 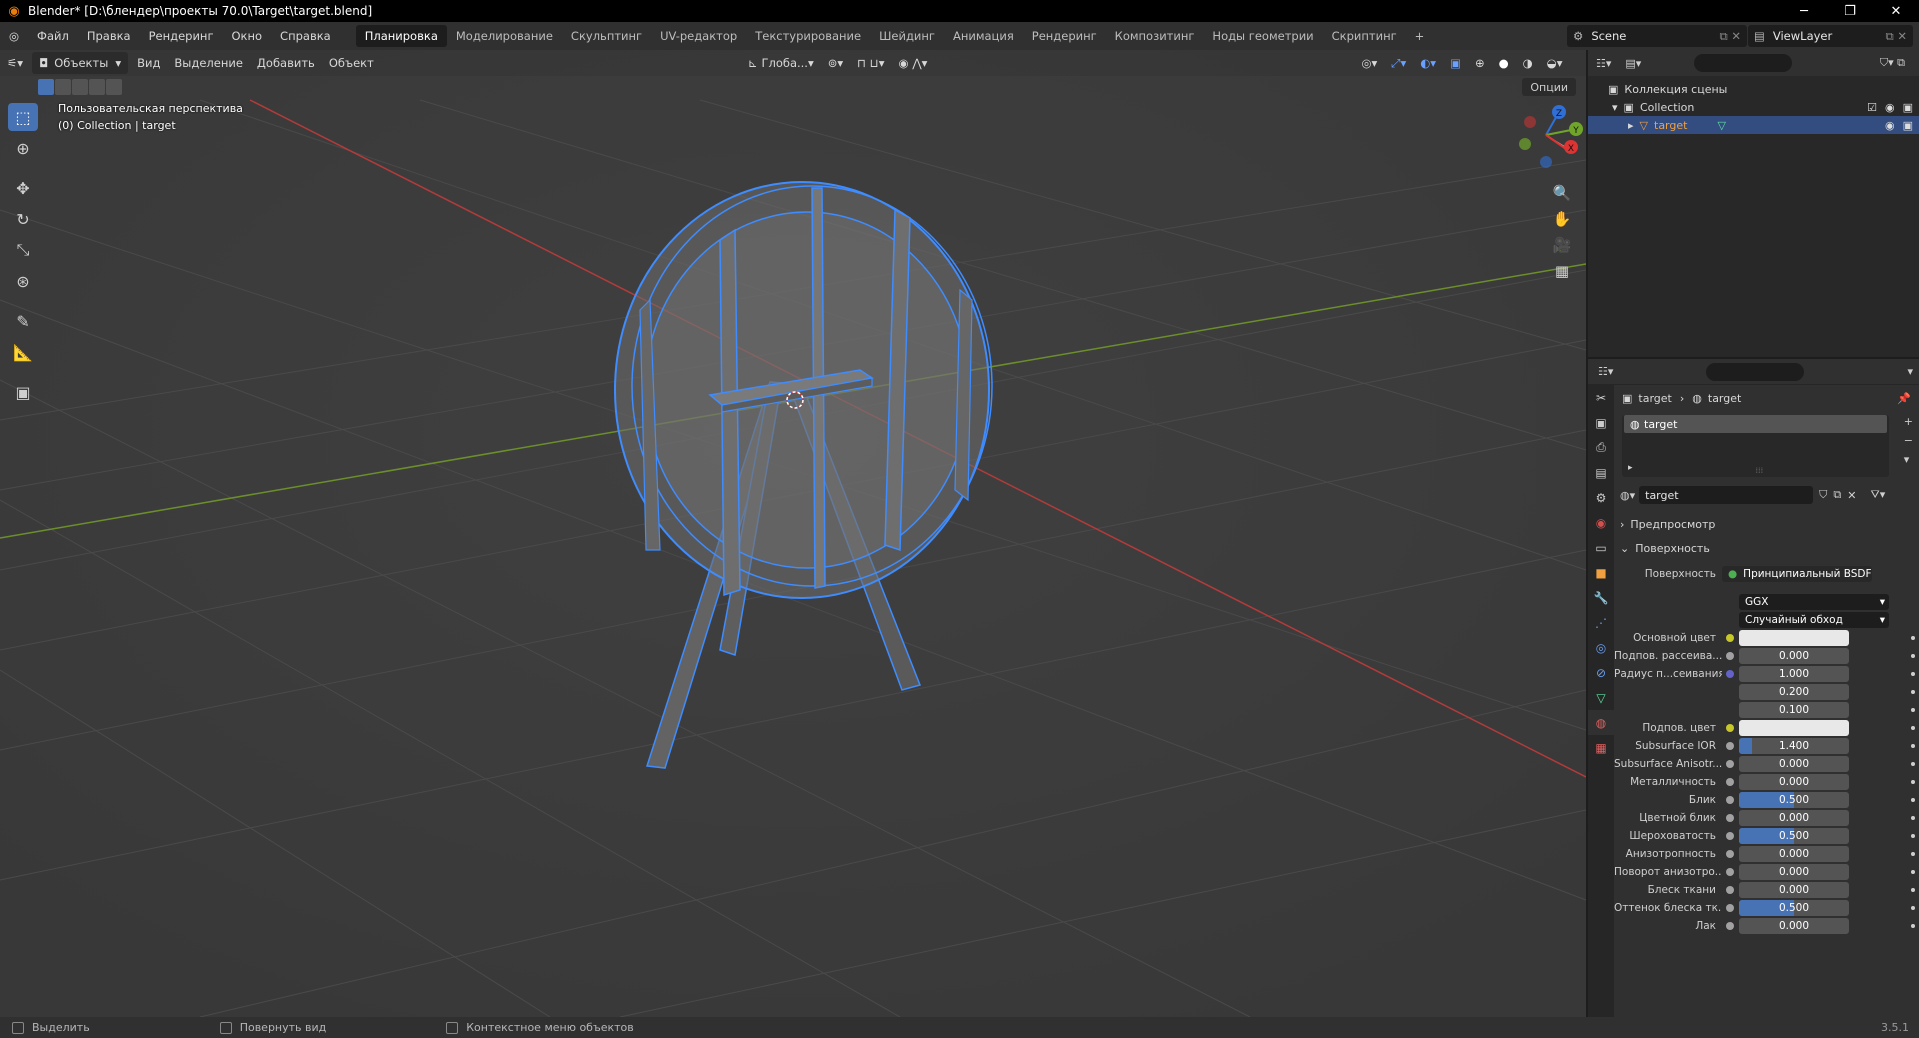 What do you see at coordinates (1766, 548) in the screenshot?
I see `surface-panel-header: ⌄ Поверхность` at bounding box center [1766, 548].